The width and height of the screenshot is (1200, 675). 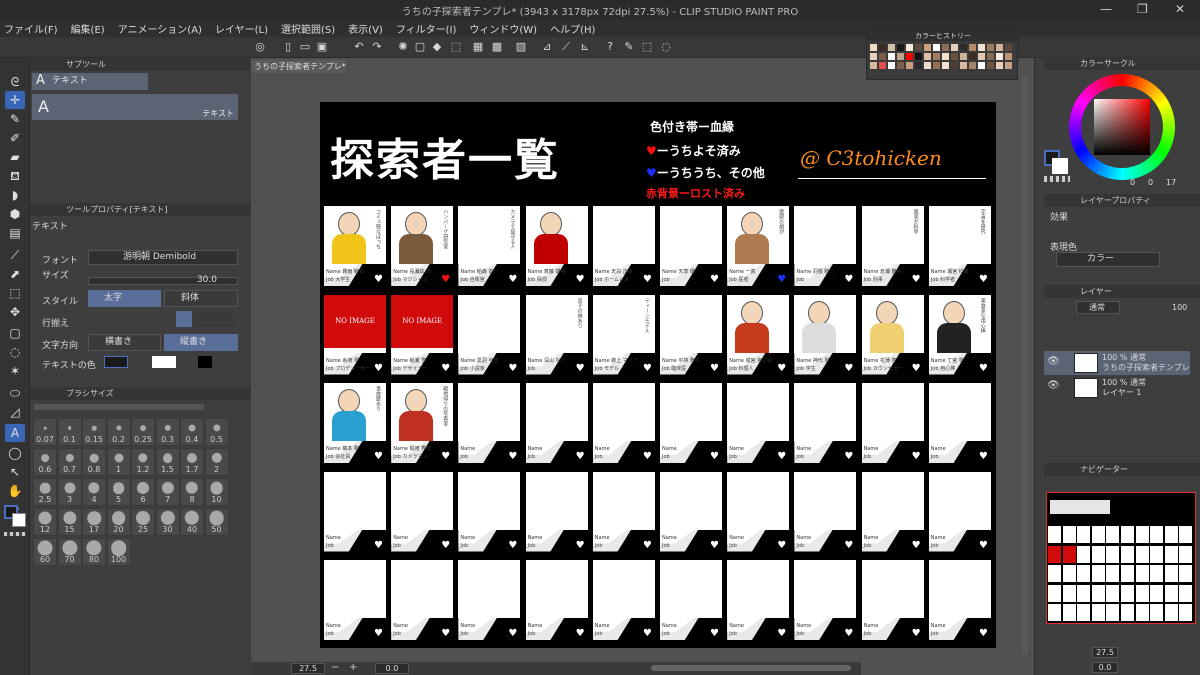 What do you see at coordinates (216, 492) in the screenshot?
I see `brush-size-cell: 10` at bounding box center [216, 492].